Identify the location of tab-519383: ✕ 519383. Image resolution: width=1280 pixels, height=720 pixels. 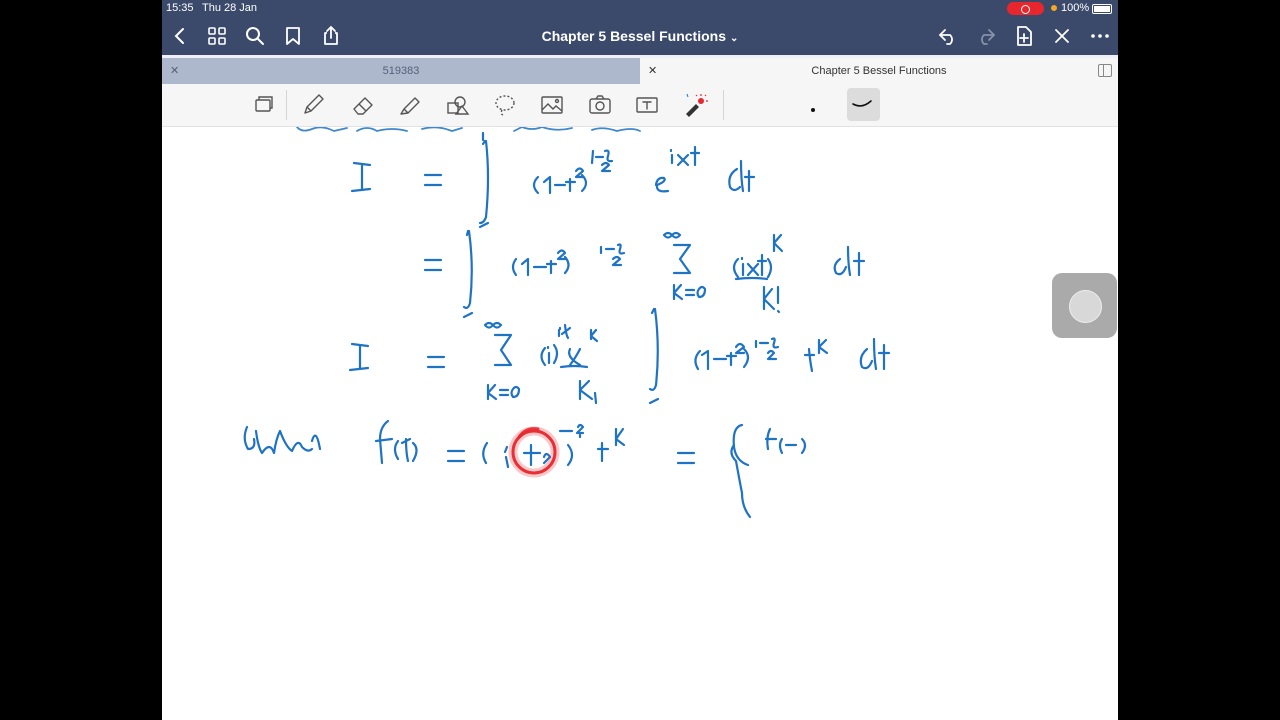
(401, 71).